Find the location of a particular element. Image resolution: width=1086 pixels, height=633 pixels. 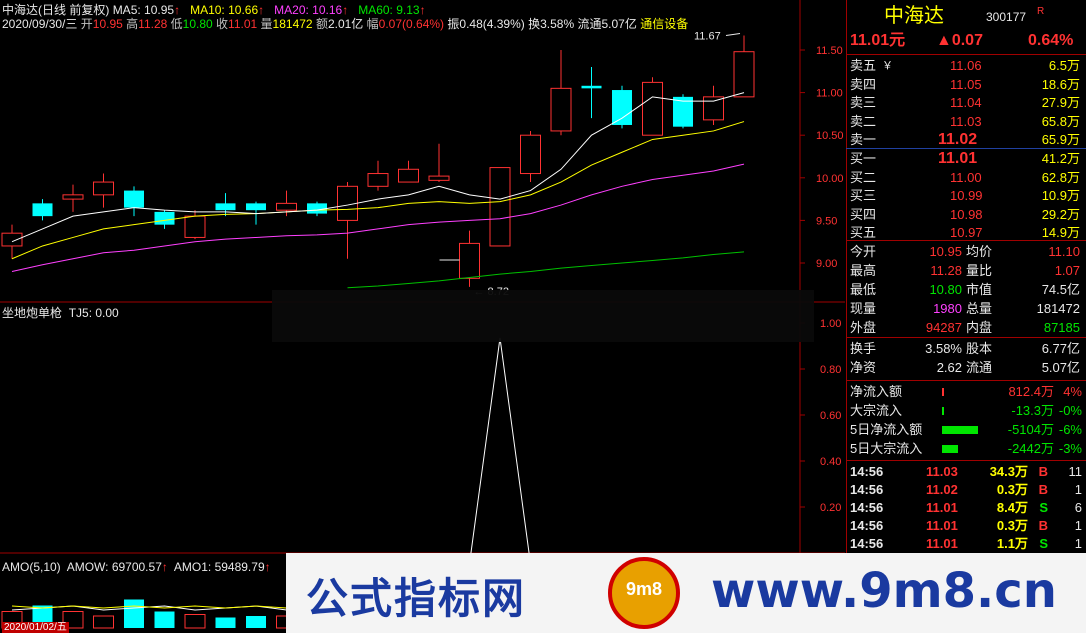

stat-label: 股本 is located at coordinates (979, 348).